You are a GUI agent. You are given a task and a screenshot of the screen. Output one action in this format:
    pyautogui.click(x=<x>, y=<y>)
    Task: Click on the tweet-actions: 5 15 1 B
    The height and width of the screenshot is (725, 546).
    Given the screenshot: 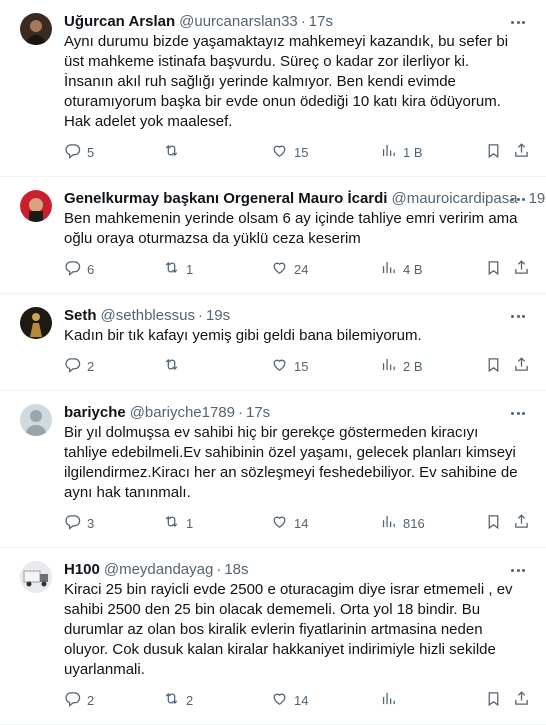 What is the action you would take?
    pyautogui.click(x=297, y=152)
    